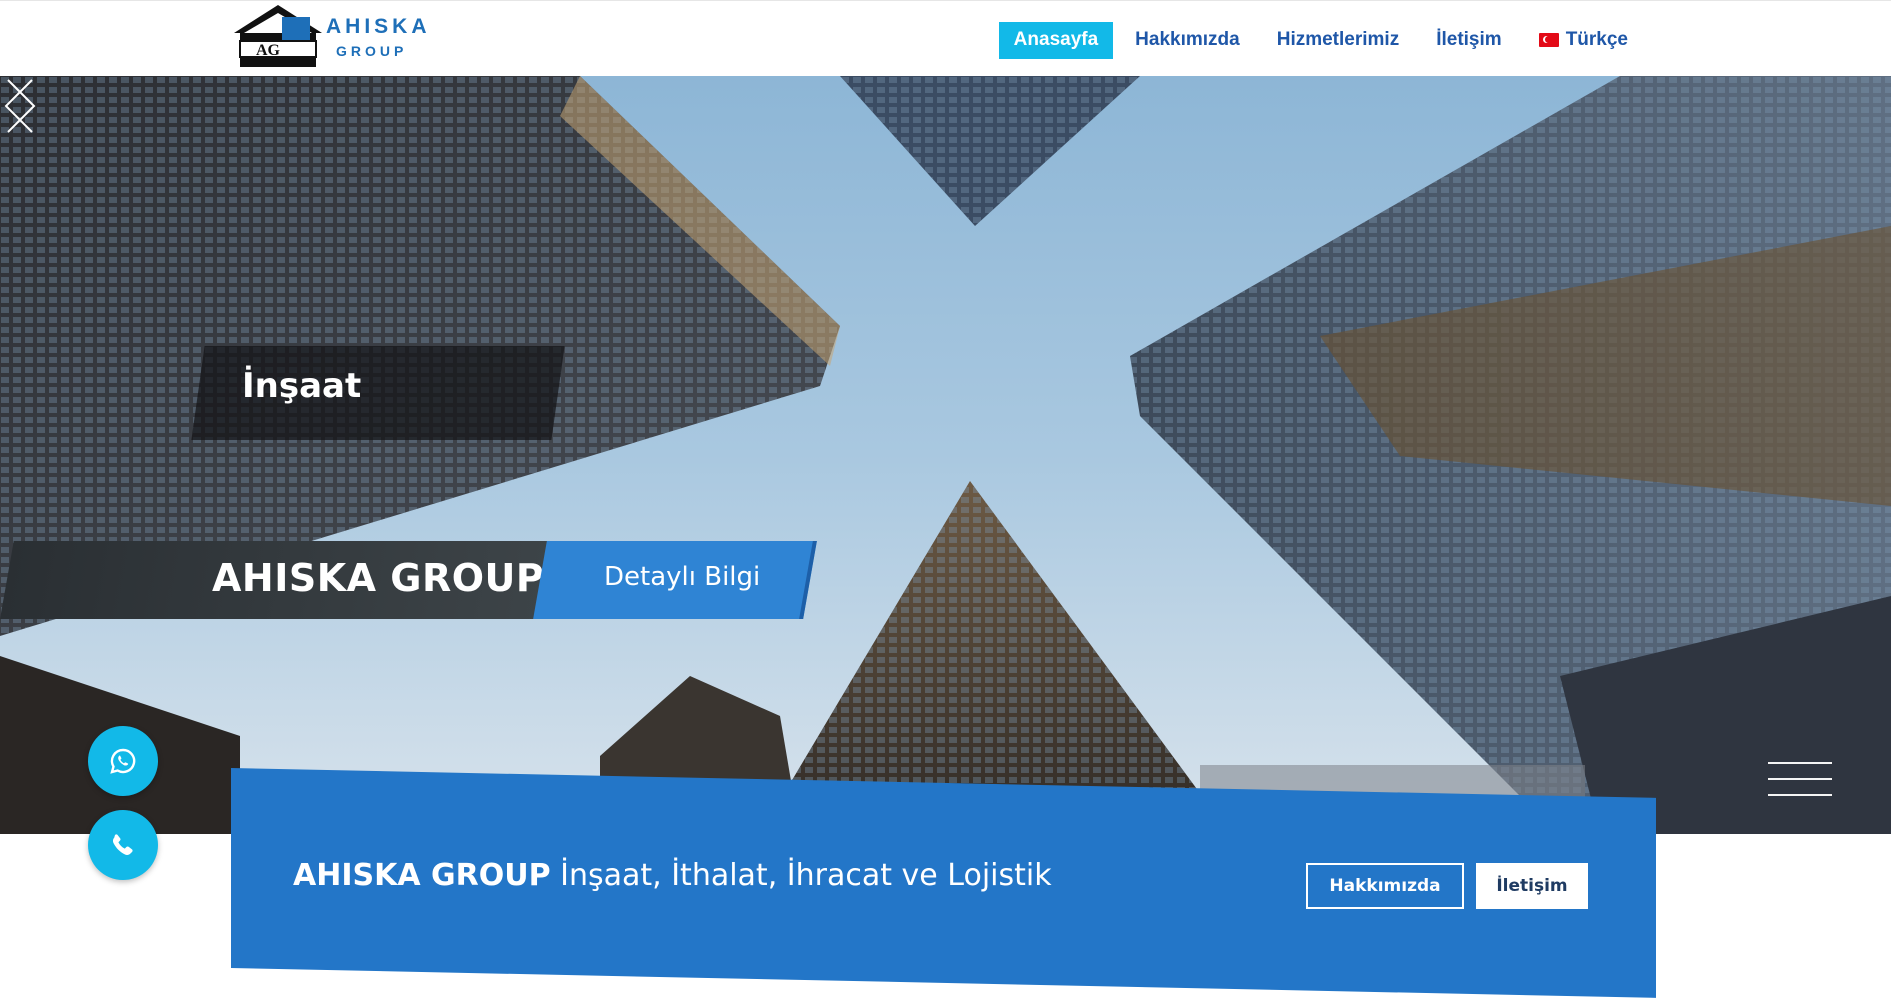 The width and height of the screenshot is (1891, 998). Describe the element at coordinates (332, 39) in the screenshot. I see `site-logo: AG AHISKA GROUP` at that location.